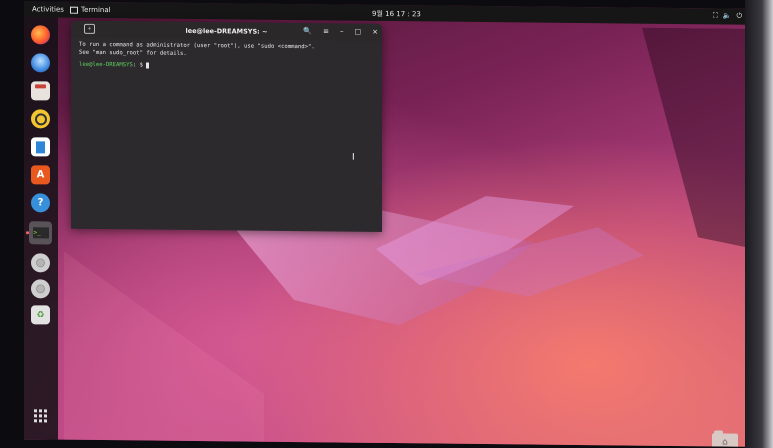 The width and height of the screenshot is (773, 448). I want to click on menu-icon: ≡, so click(326, 31).